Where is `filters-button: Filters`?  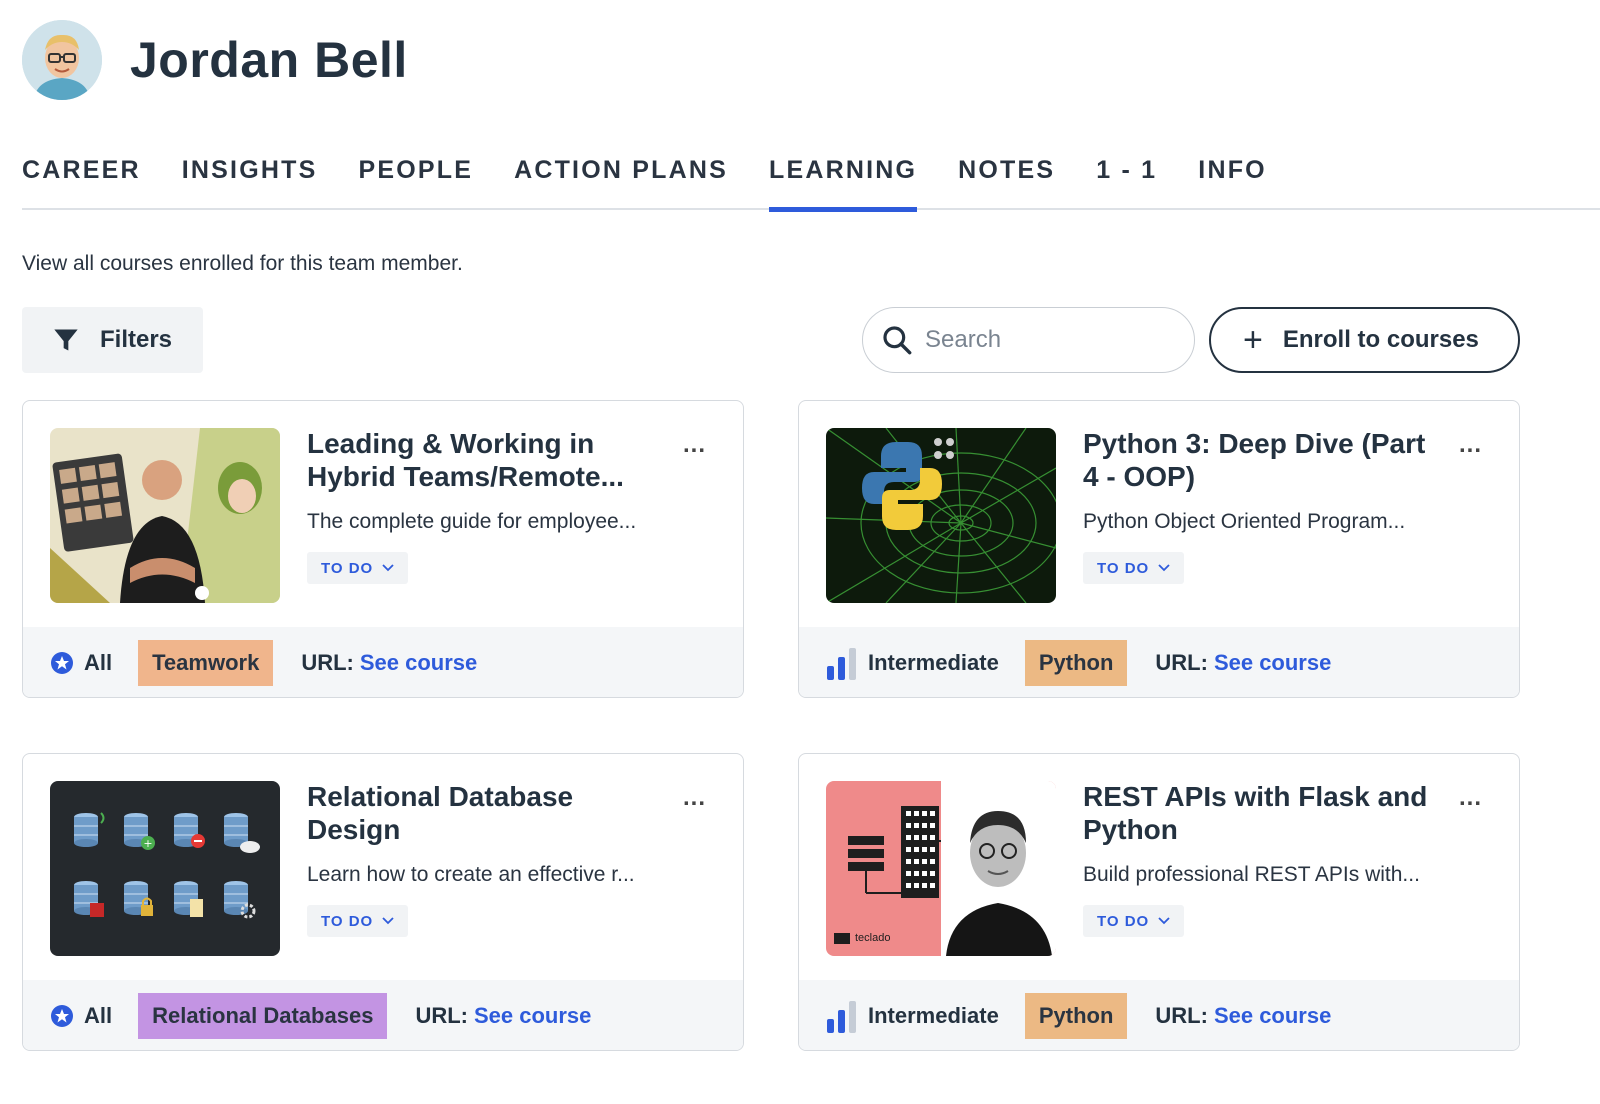
filters-button: Filters is located at coordinates (112, 340).